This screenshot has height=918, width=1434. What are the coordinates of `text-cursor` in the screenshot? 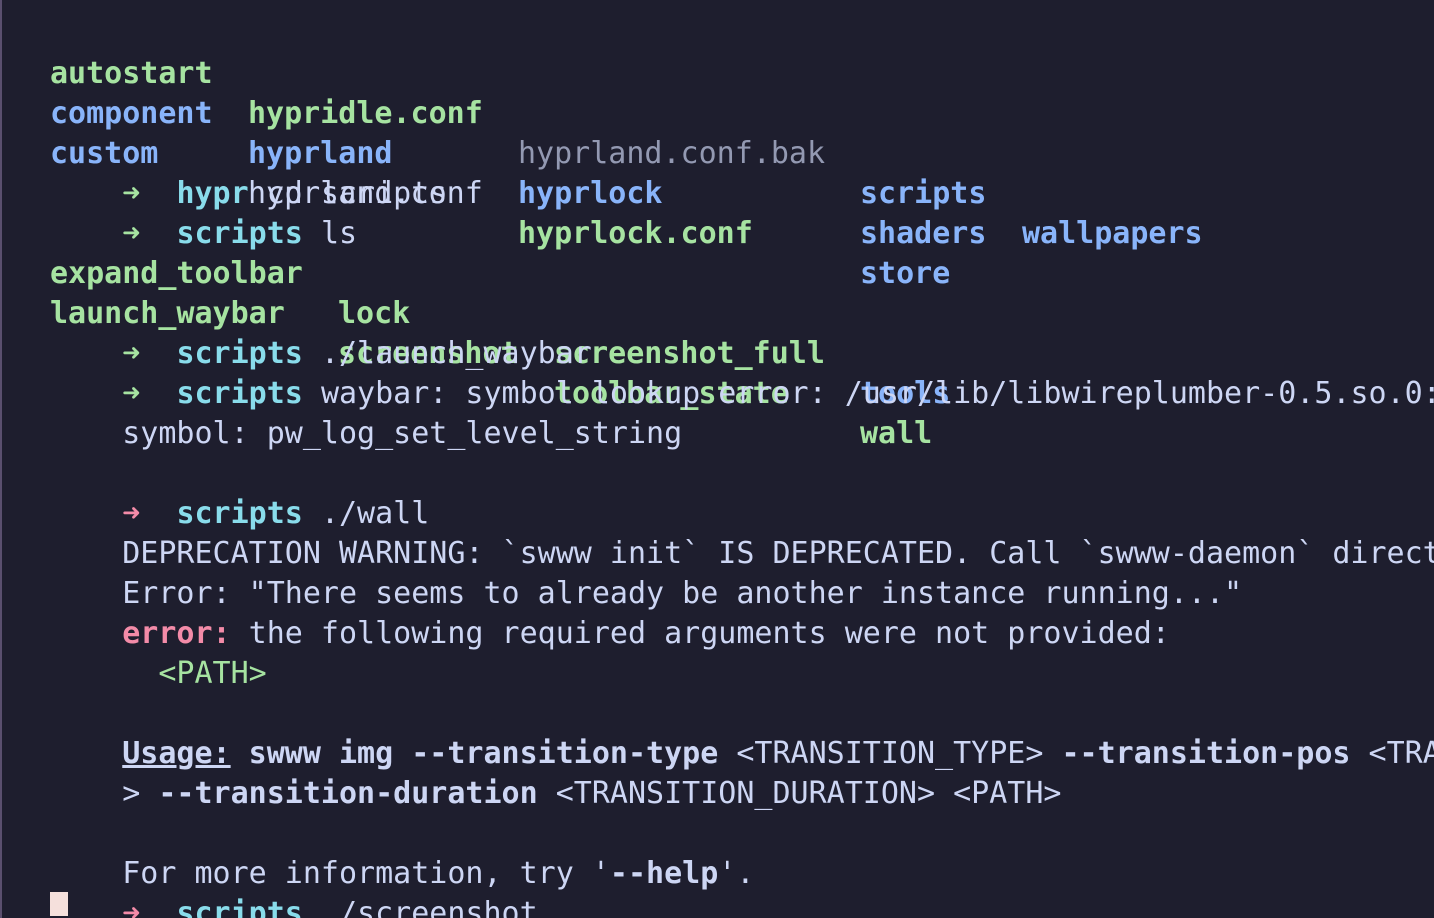 It's located at (59, 904).